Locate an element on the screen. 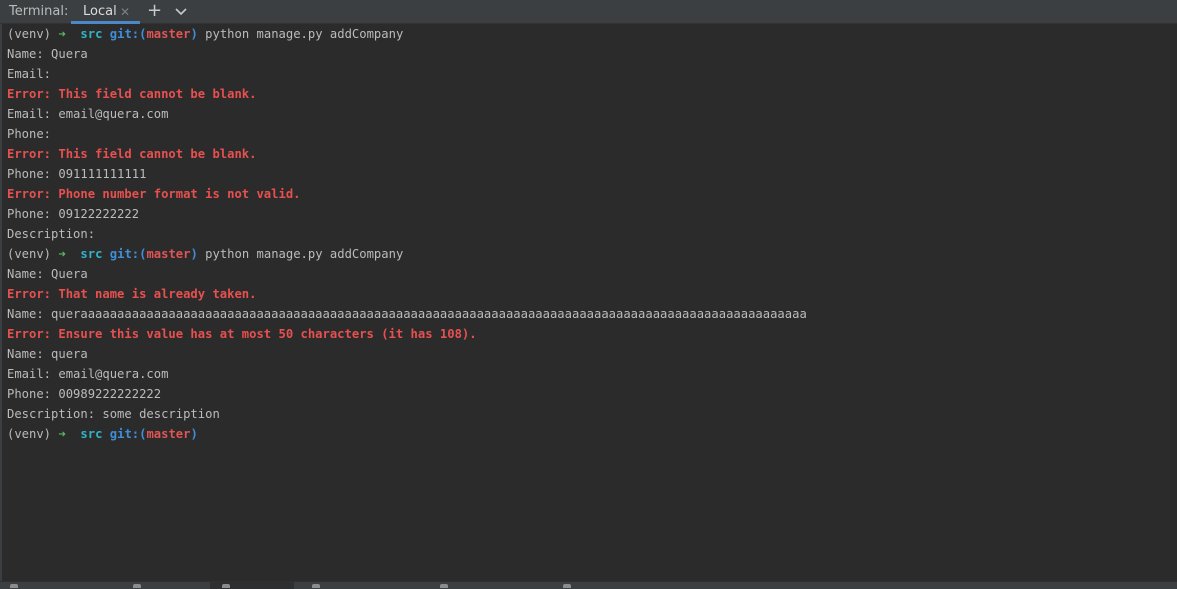  output-line: Description: is located at coordinates (51, 234).